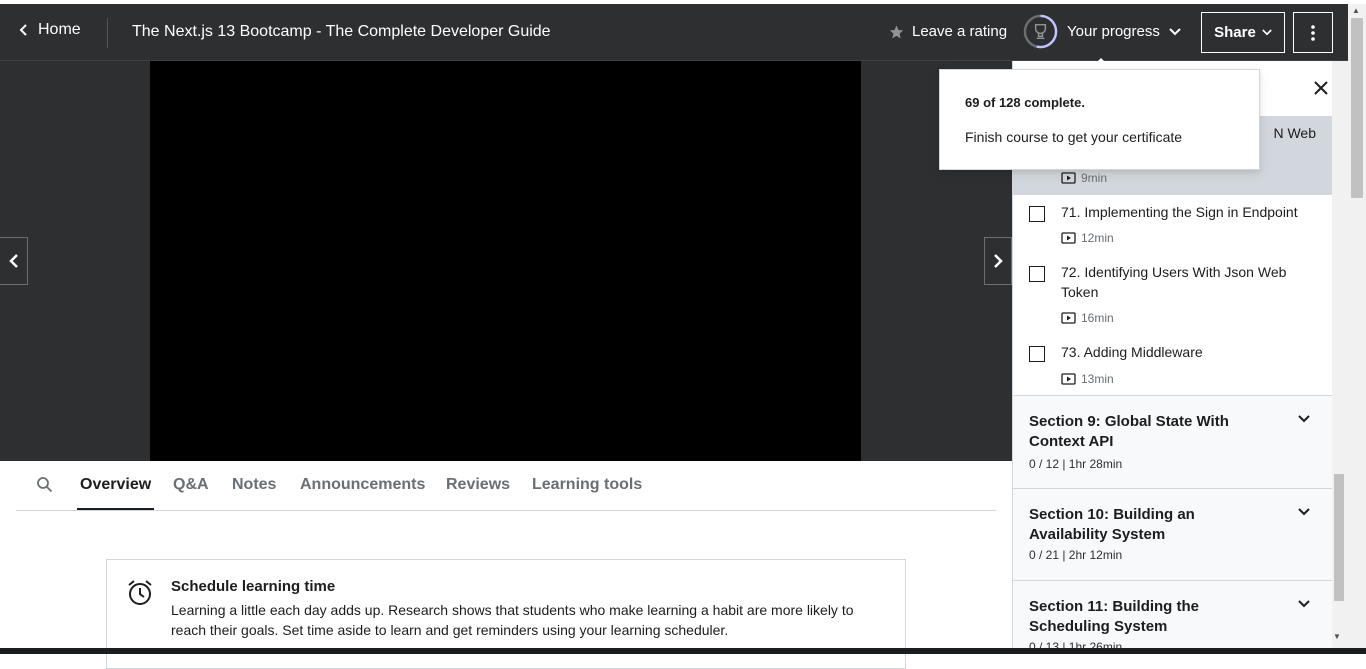 This screenshot has height=669, width=1366. I want to click on sidebar-scrollbar-thumb, so click(1339, 537).